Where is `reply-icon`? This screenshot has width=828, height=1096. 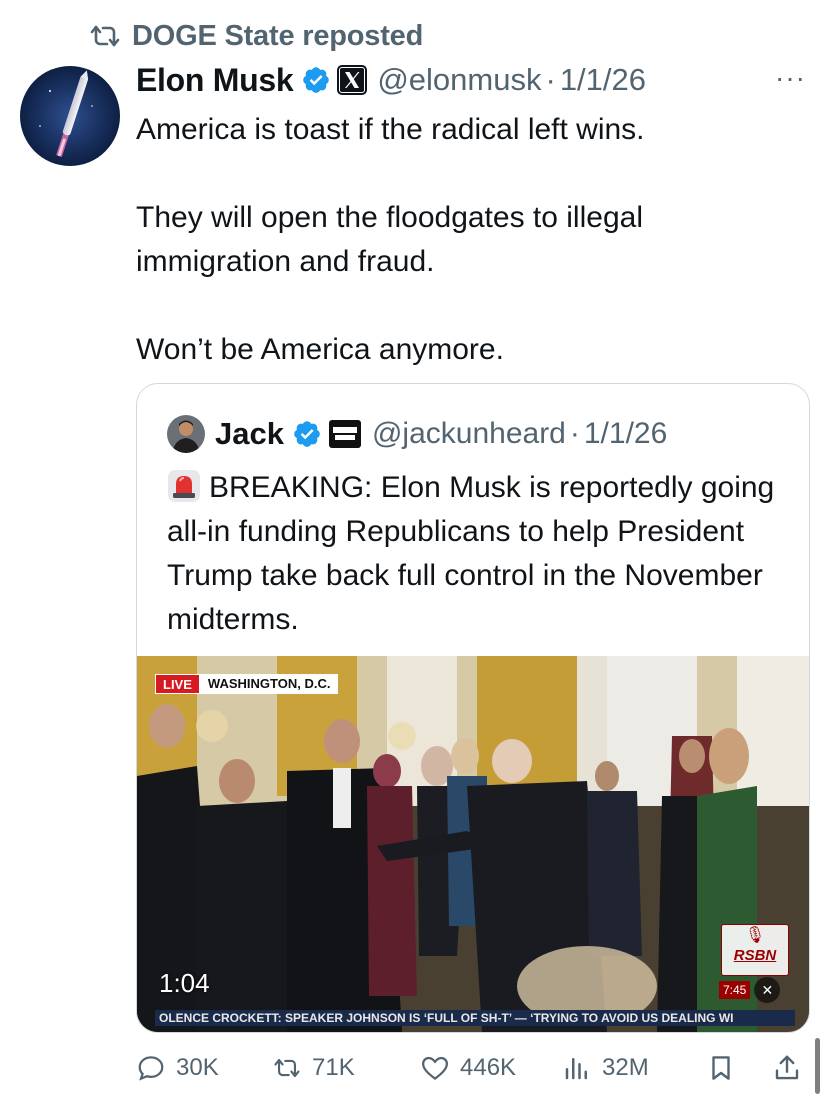
reply-icon is located at coordinates (151, 1068).